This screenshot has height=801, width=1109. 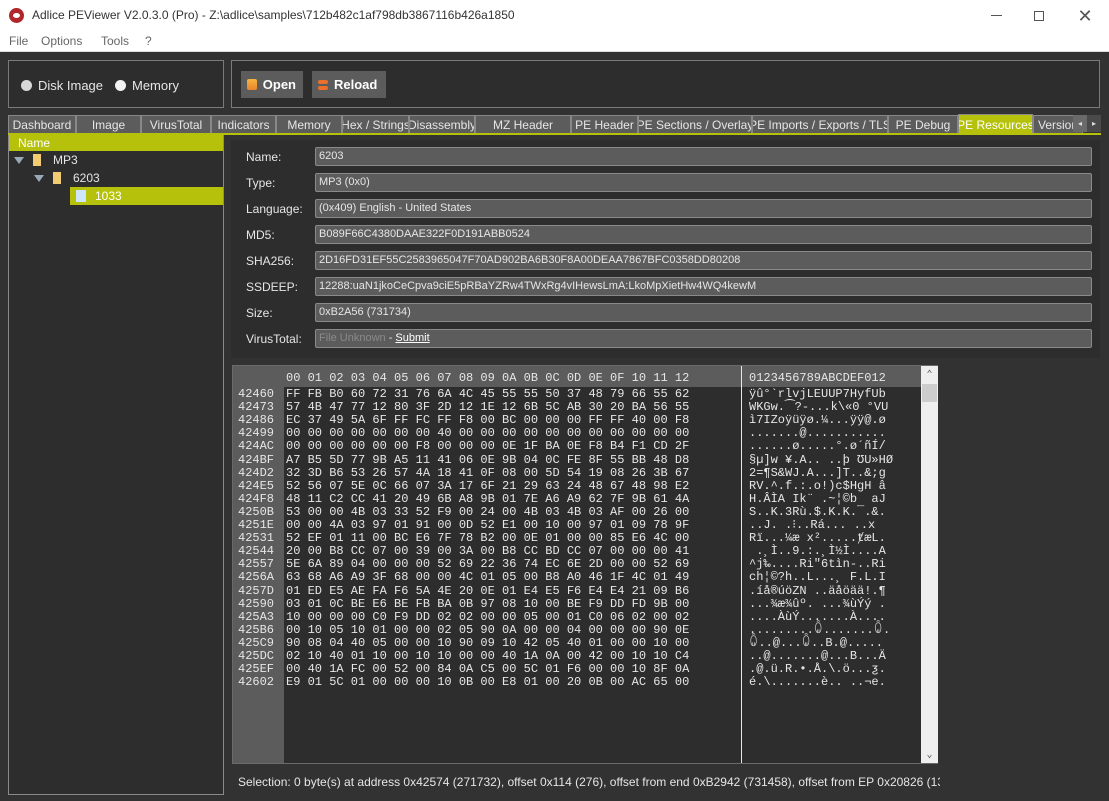 What do you see at coordinates (703, 156) in the screenshot?
I see `name-field: 6203` at bounding box center [703, 156].